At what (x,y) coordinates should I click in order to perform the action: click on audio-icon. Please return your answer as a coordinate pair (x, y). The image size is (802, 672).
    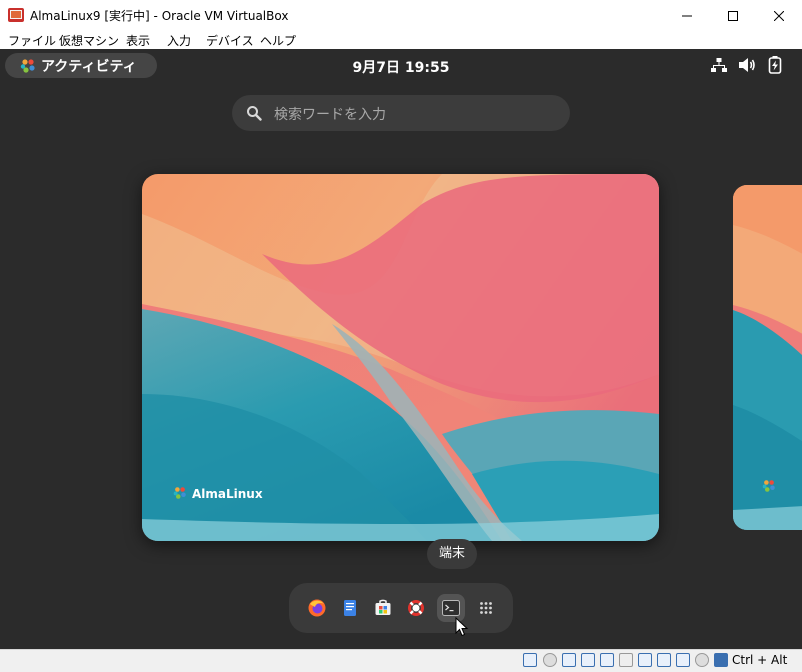
    Looking at the image, I should click on (550, 660).